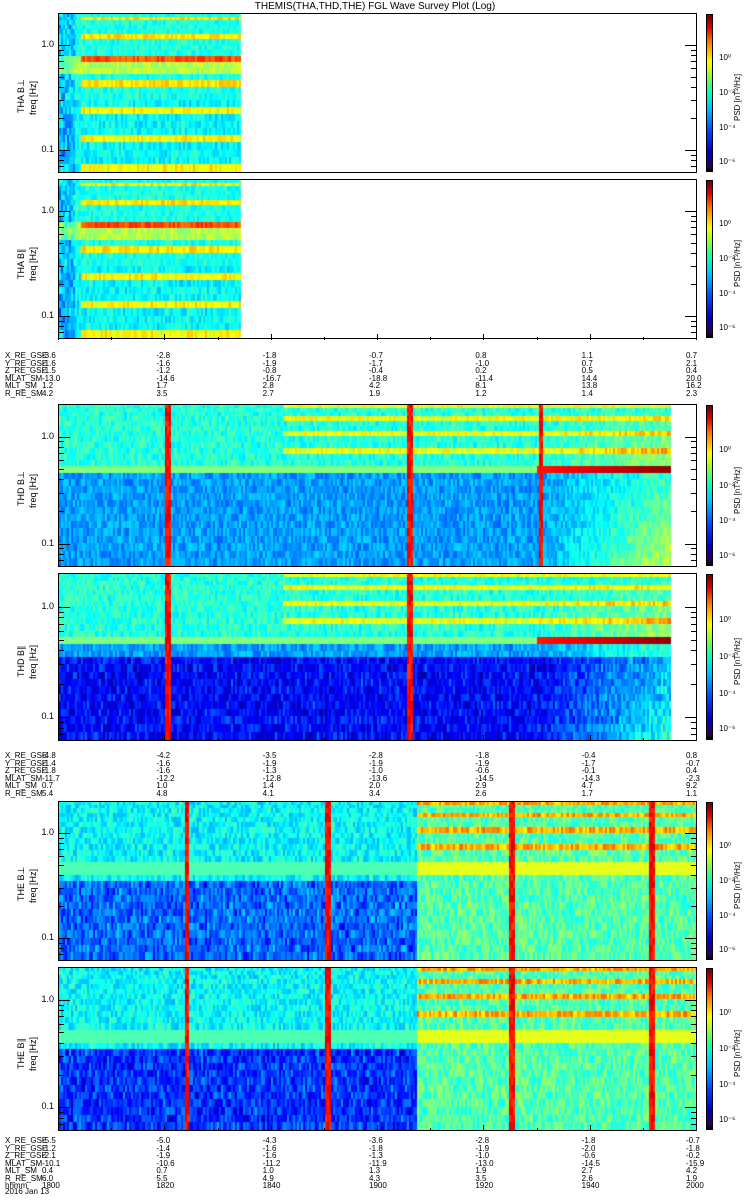  What do you see at coordinates (48, 393) in the screenshot?
I see `ephemeris-value: 4.2` at bounding box center [48, 393].